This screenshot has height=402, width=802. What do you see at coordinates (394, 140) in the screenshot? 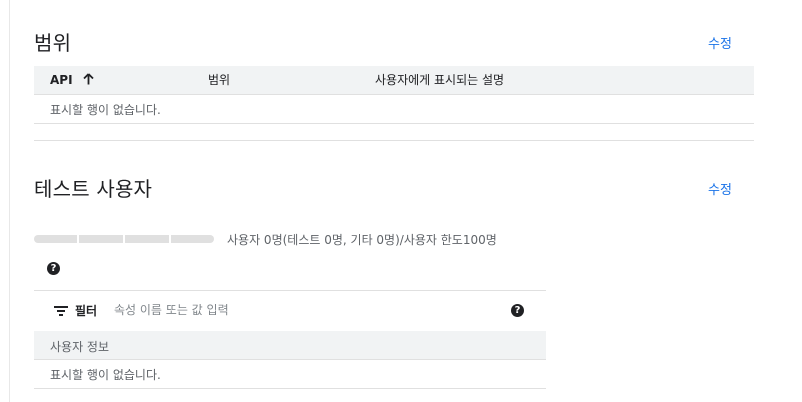
I see `section-divider` at bounding box center [394, 140].